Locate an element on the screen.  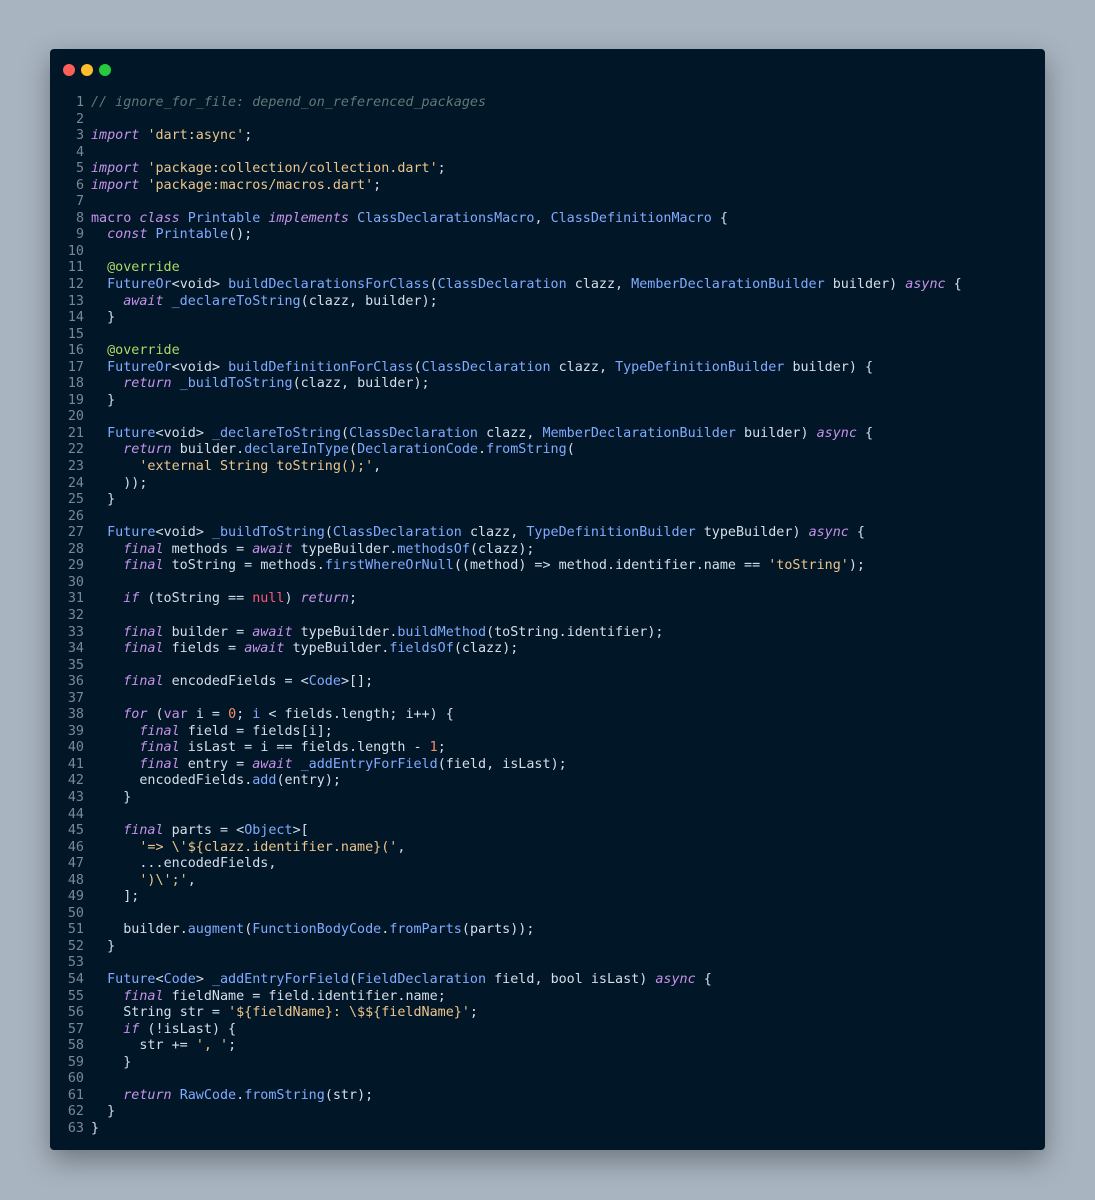
code-line: 48 ')\';', is located at coordinates (547, 881).